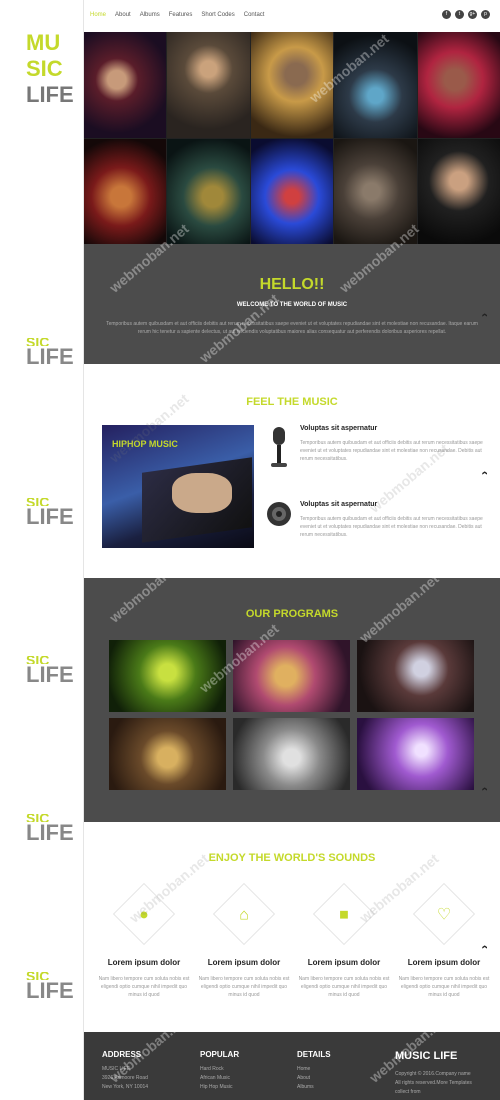 Image resolution: width=500 pixels, height=1100 pixels. I want to click on footer-link: Hard Rock, so click(219, 1069).